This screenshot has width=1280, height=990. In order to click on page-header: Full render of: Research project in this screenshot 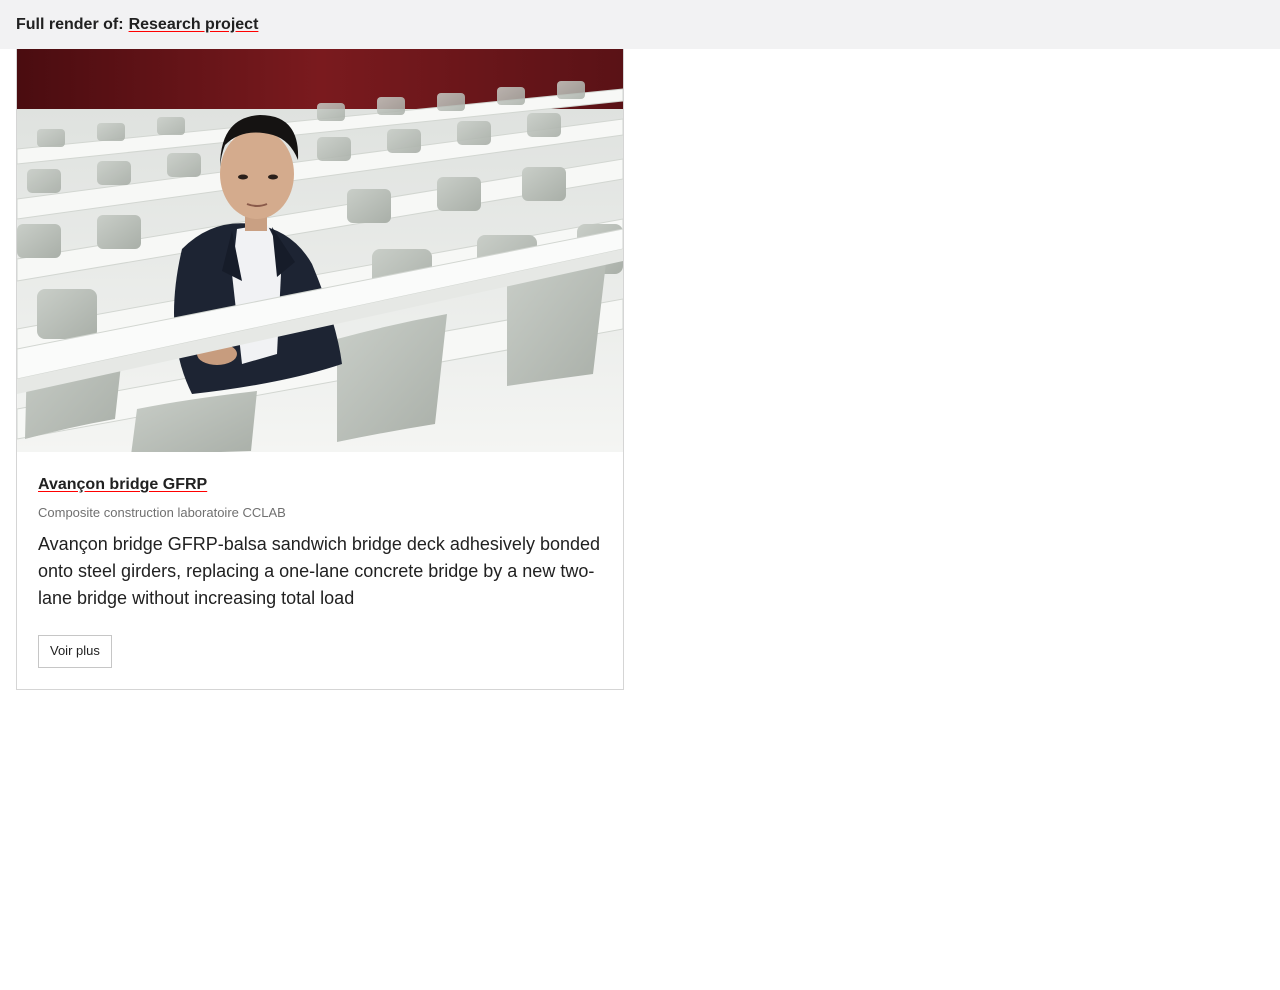, I will do `click(640, 24)`.